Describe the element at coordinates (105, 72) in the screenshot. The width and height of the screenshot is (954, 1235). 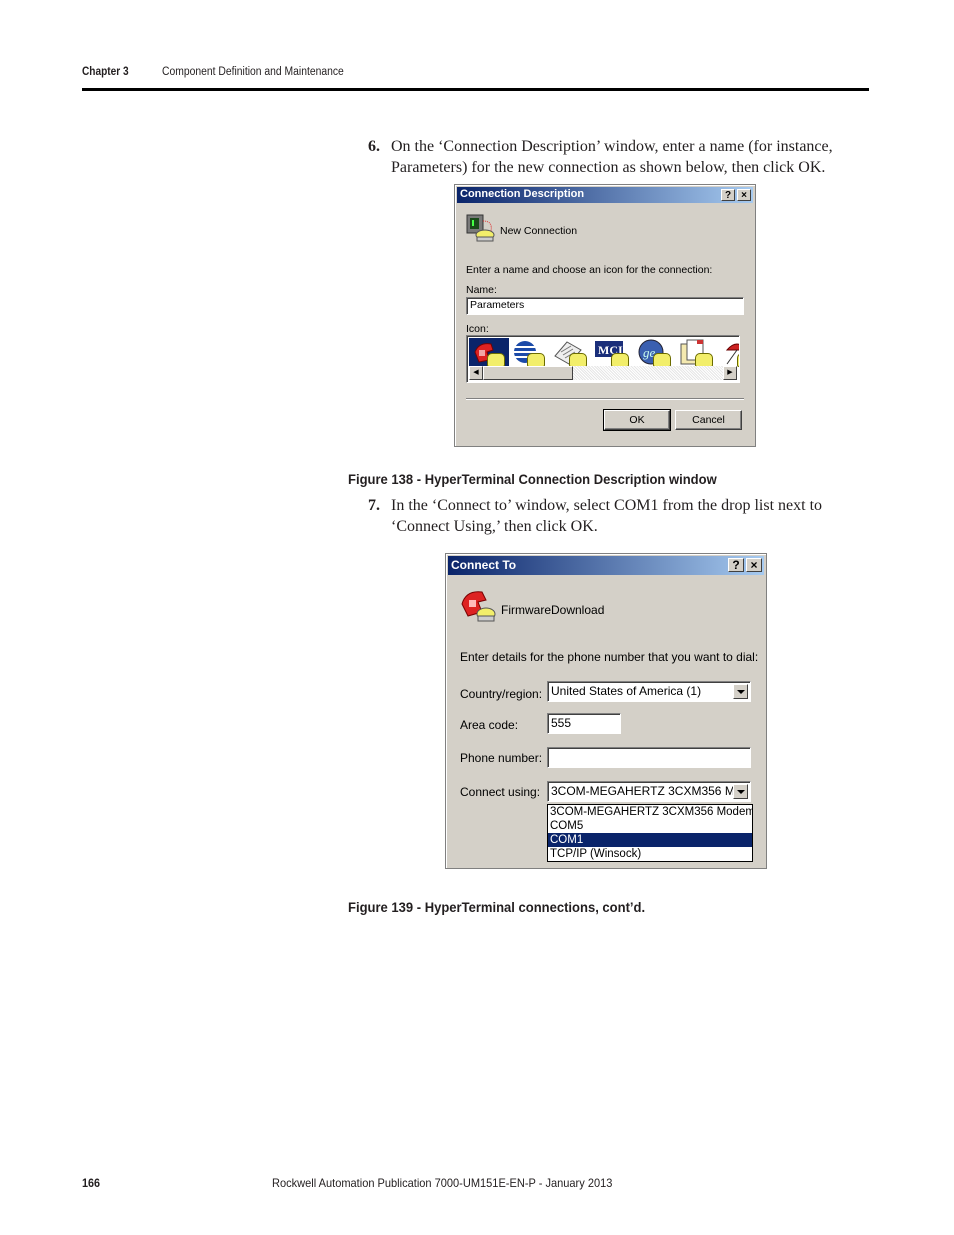
I see `chapter-label: Chapter 3` at that location.